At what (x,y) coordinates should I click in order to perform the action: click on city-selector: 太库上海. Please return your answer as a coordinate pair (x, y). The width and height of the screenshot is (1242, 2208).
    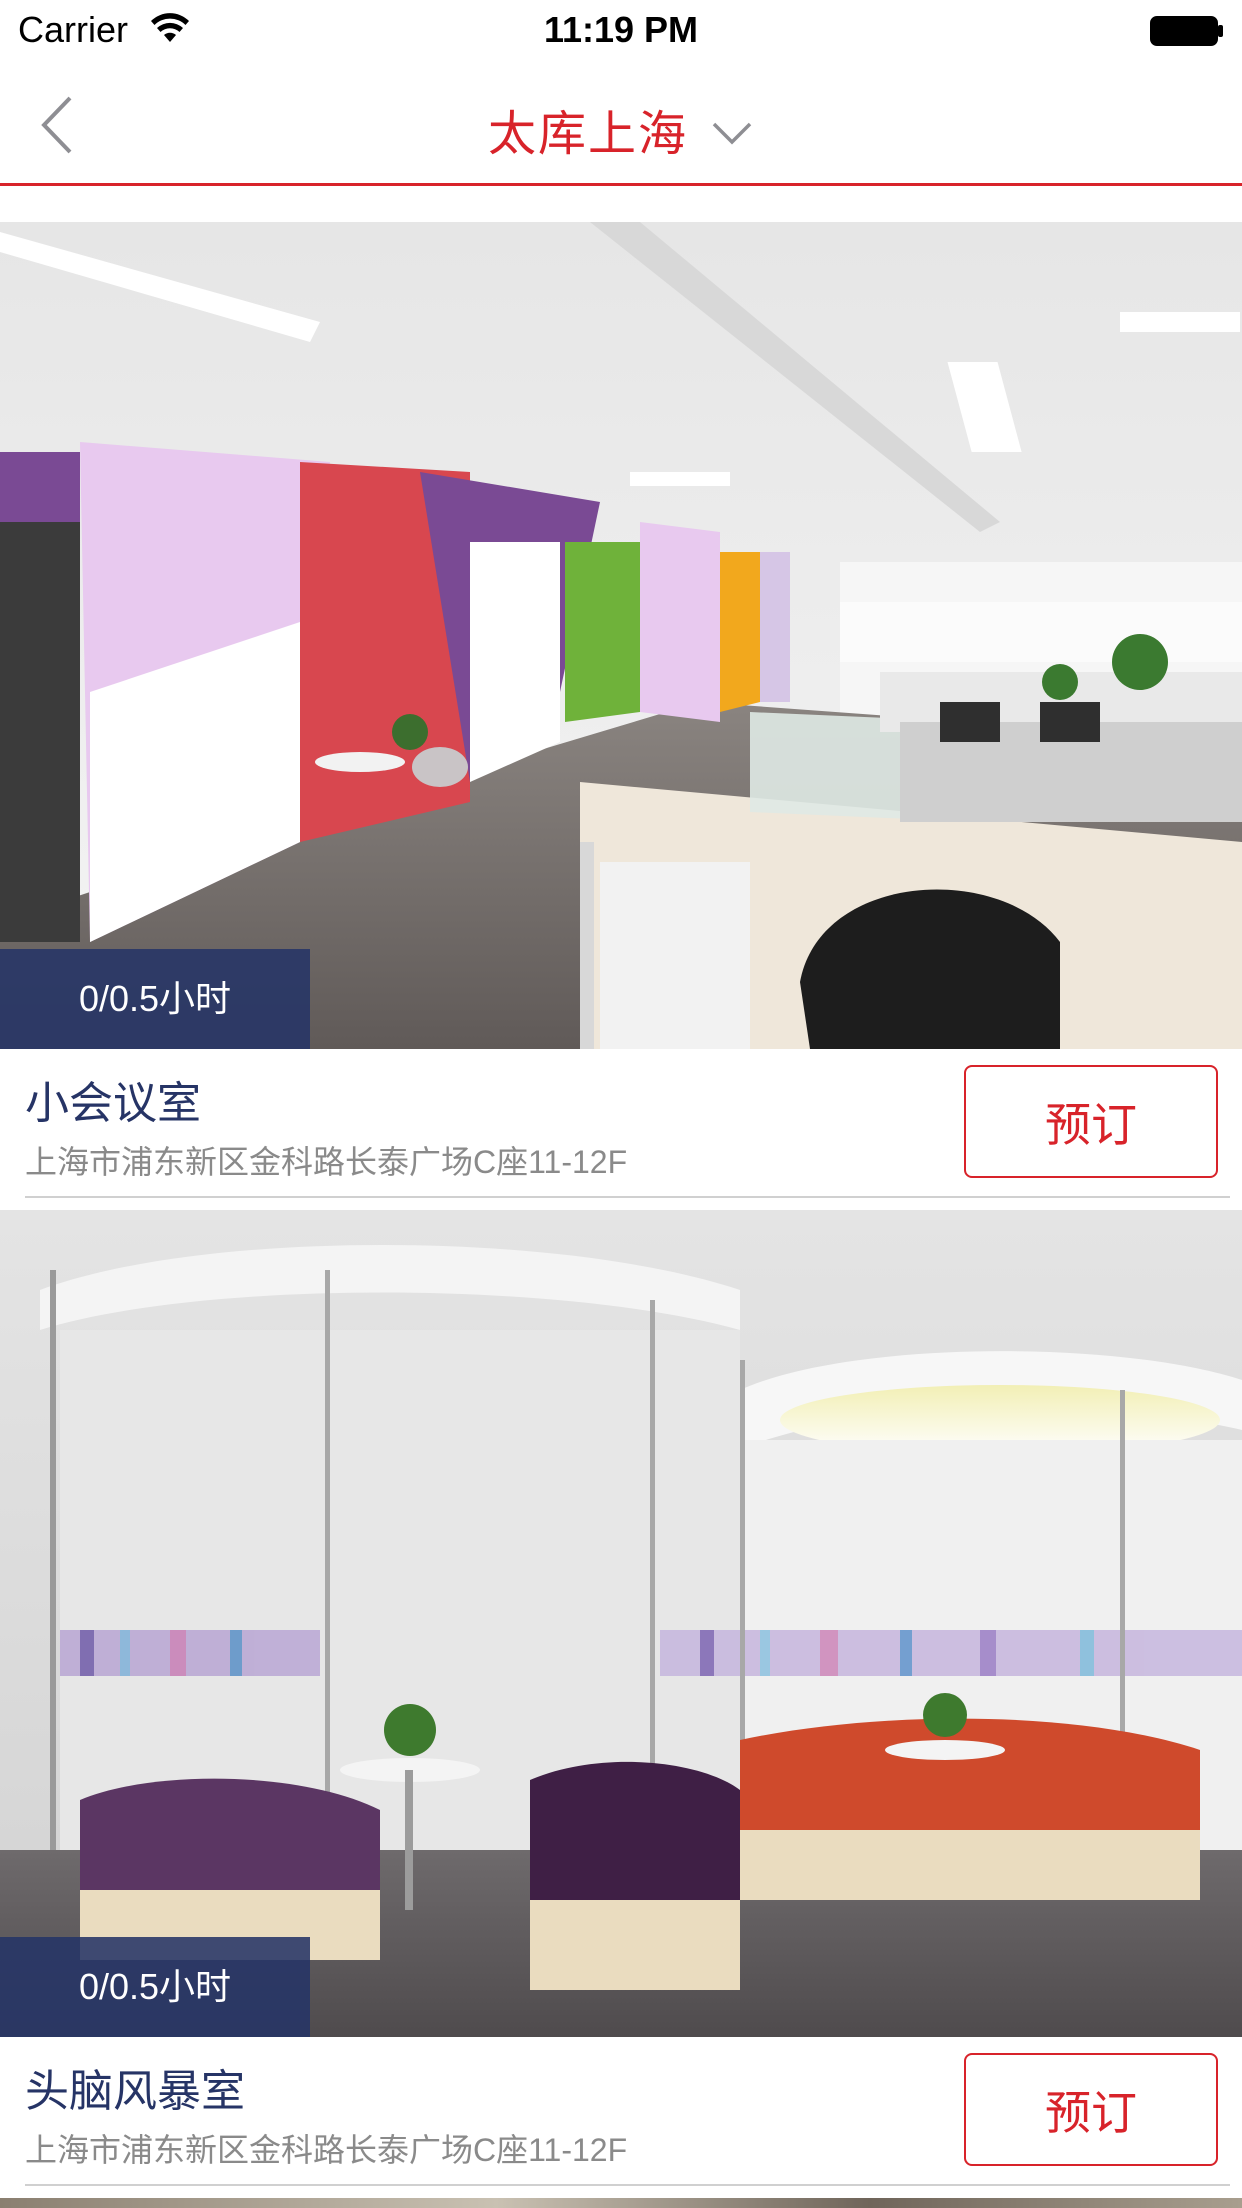
    Looking at the image, I should click on (621, 129).